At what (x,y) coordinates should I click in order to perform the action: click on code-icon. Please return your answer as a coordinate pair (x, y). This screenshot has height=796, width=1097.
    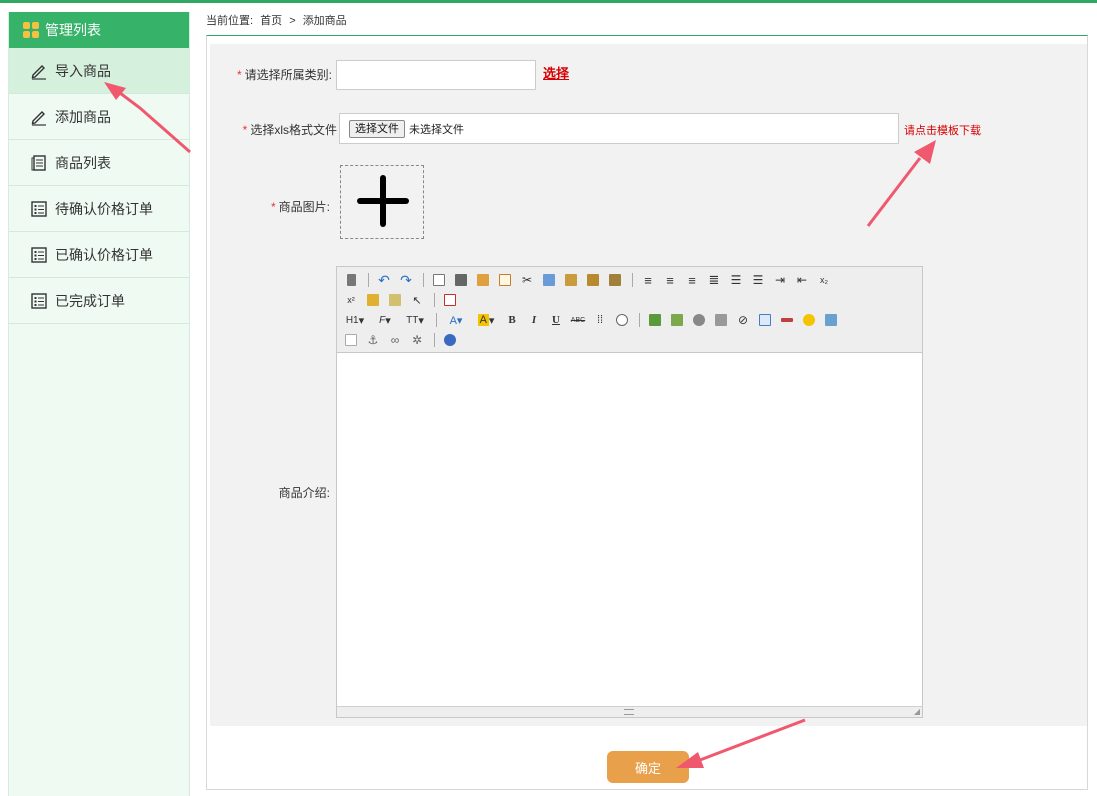
    Looking at the image, I should click on (505, 280).